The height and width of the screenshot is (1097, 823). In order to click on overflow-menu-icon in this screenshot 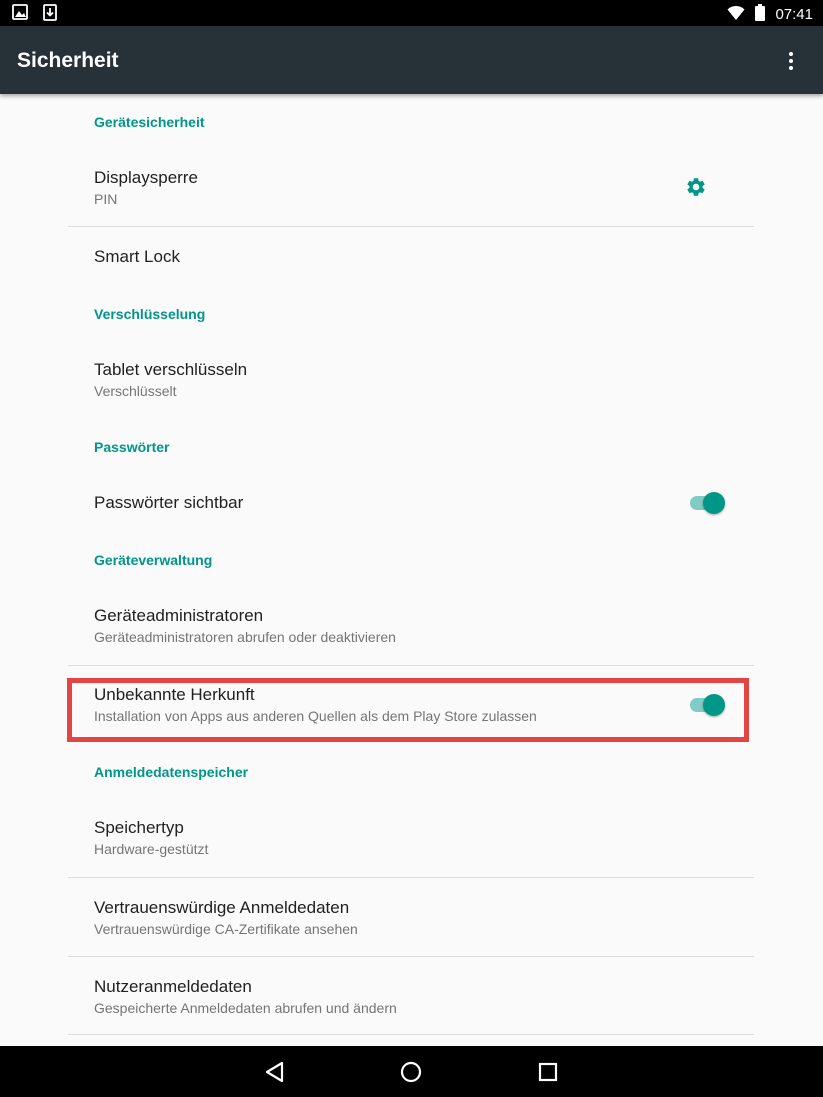, I will do `click(791, 61)`.